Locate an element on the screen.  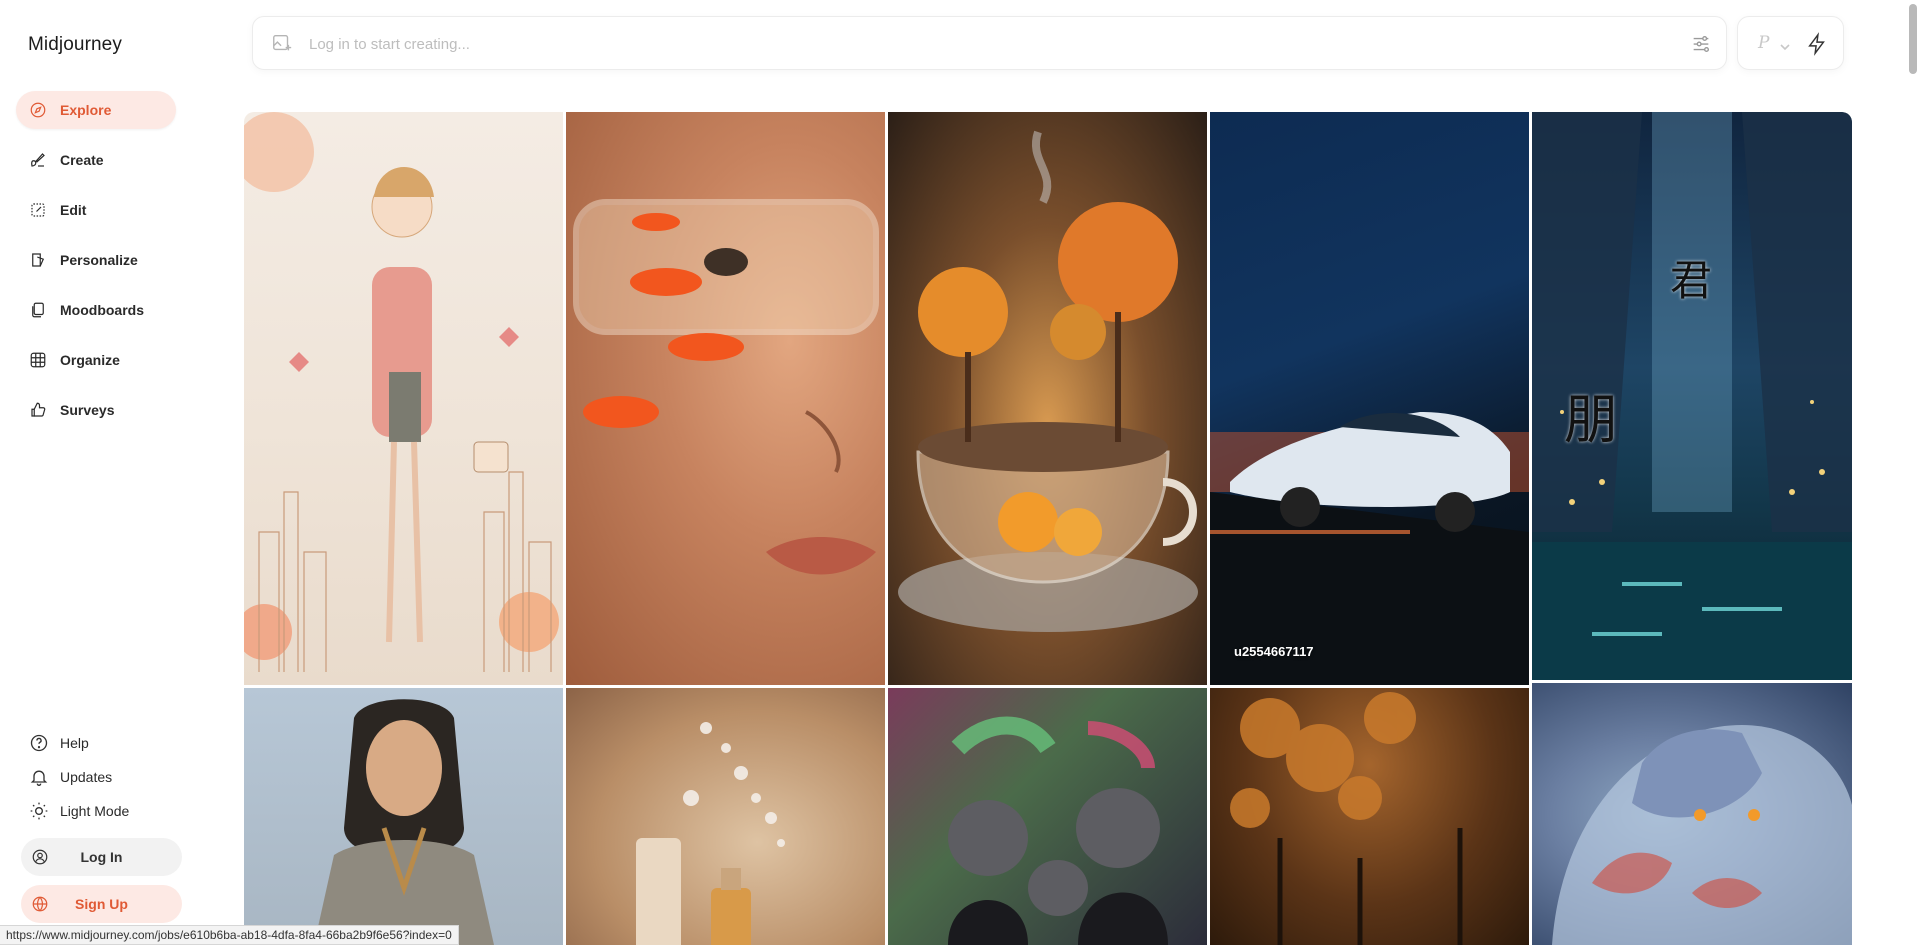
tile-caption: u2554667117 is located at coordinates (1274, 651).